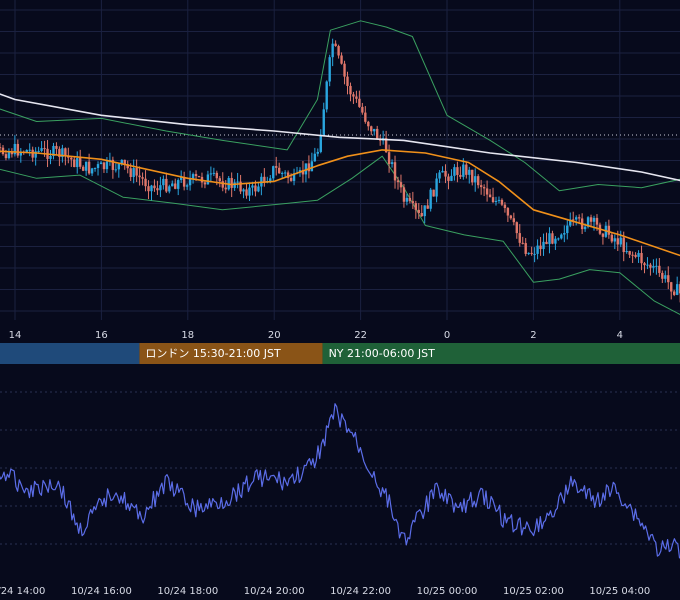  Describe the element at coordinates (213, 353) in the screenshot. I see `session-label: ロンドン 15:30-21:00 JST` at that location.